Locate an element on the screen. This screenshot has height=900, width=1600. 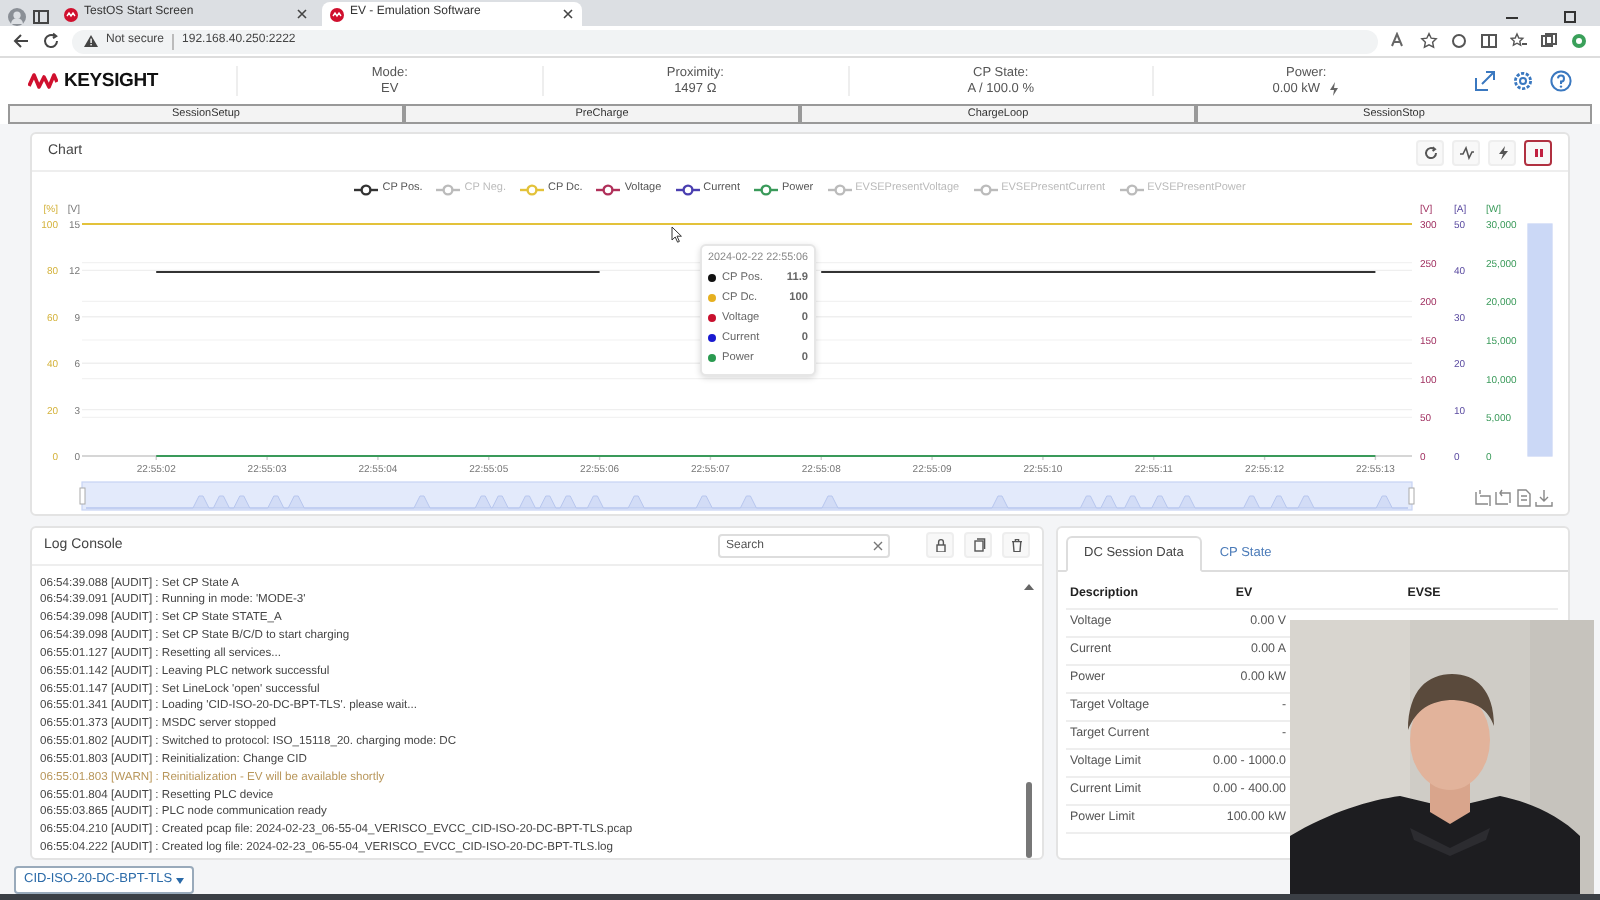
maximize-icon is located at coordinates (1570, 17).